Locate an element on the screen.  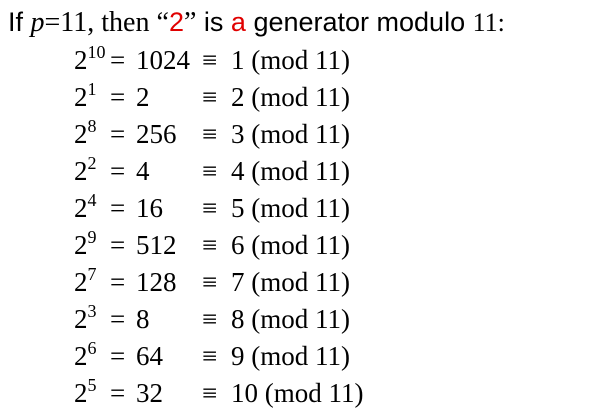
power-row: 22 = 4 ≡ 4 (mod 11) is located at coordinates (324, 171).